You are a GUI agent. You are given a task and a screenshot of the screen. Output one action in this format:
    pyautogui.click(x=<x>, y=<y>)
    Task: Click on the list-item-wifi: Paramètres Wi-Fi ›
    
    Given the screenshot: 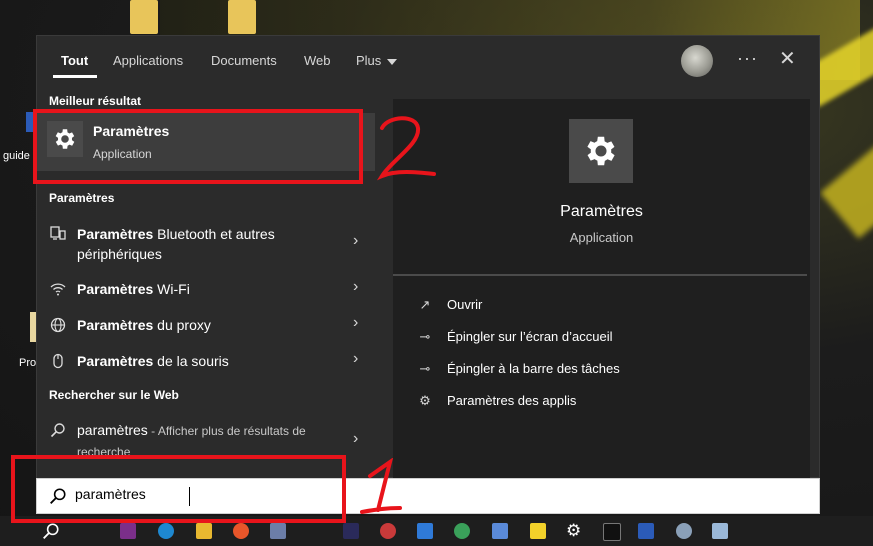 What is the action you would take?
    pyautogui.click(x=206, y=289)
    